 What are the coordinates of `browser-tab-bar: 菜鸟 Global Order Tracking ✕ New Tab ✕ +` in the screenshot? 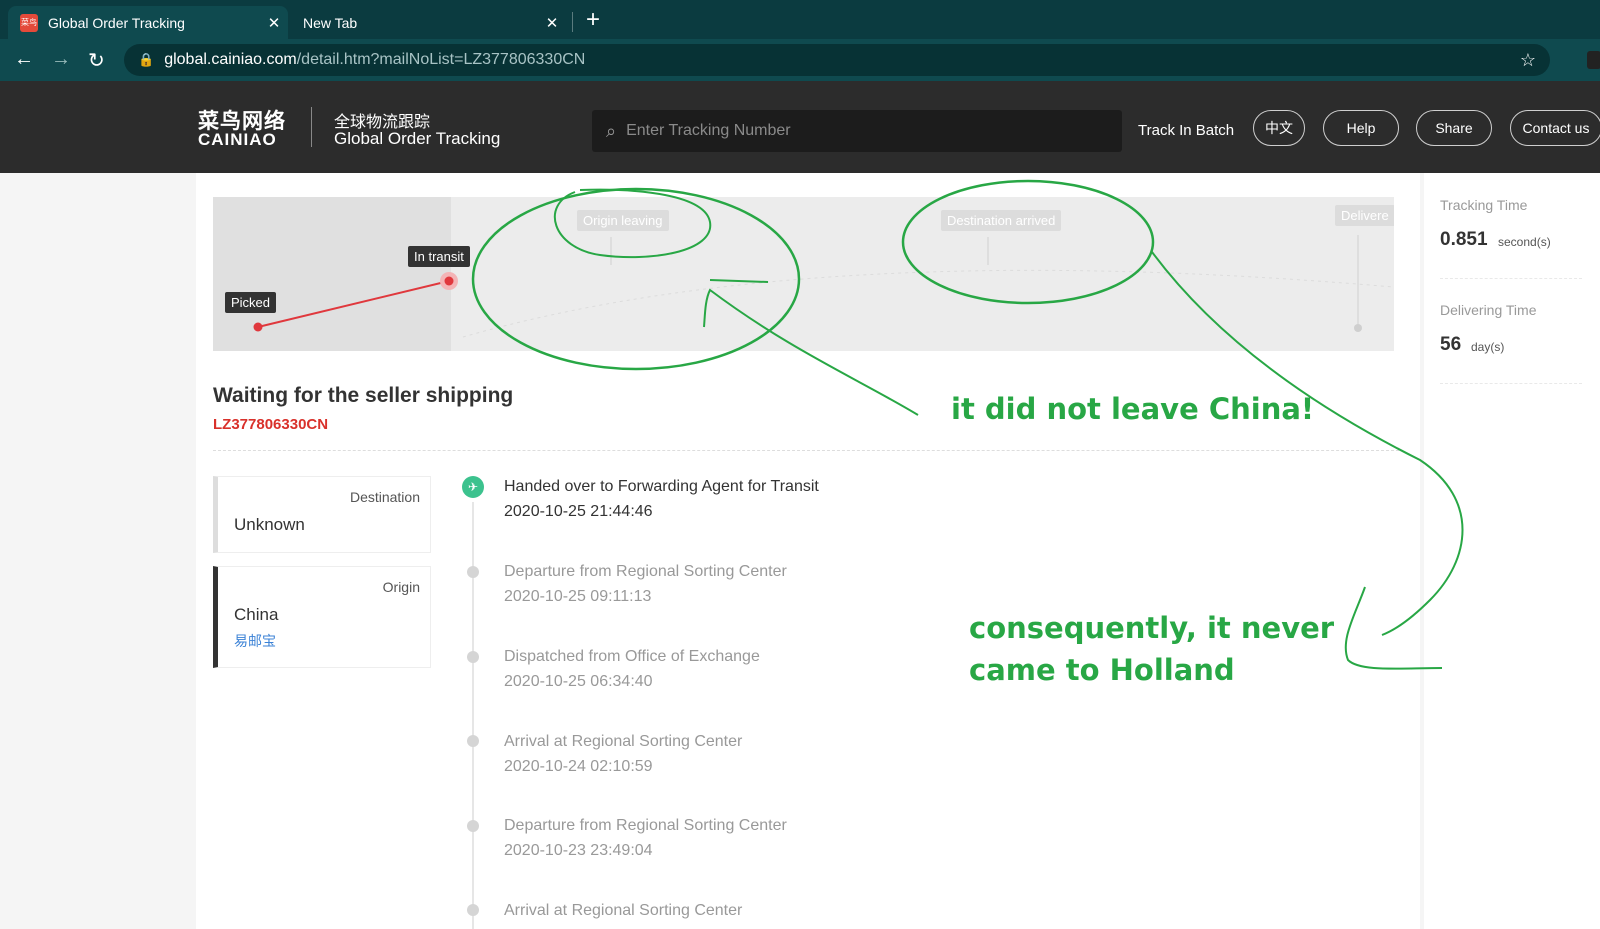 It's located at (800, 19).